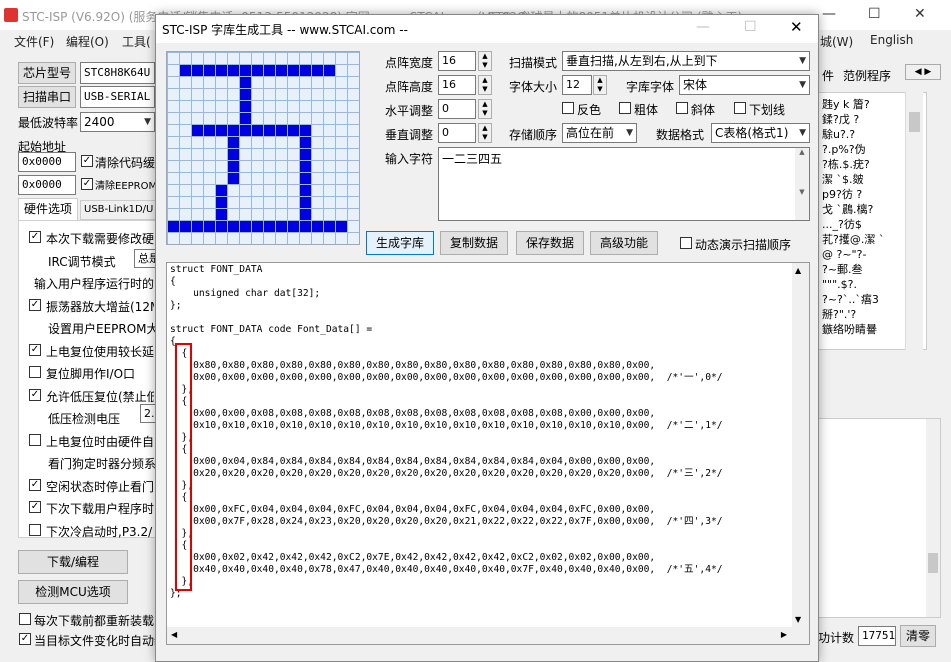 The height and width of the screenshot is (662, 951). I want to click on clear-eeprom-checkbox: ✓, so click(87, 184).